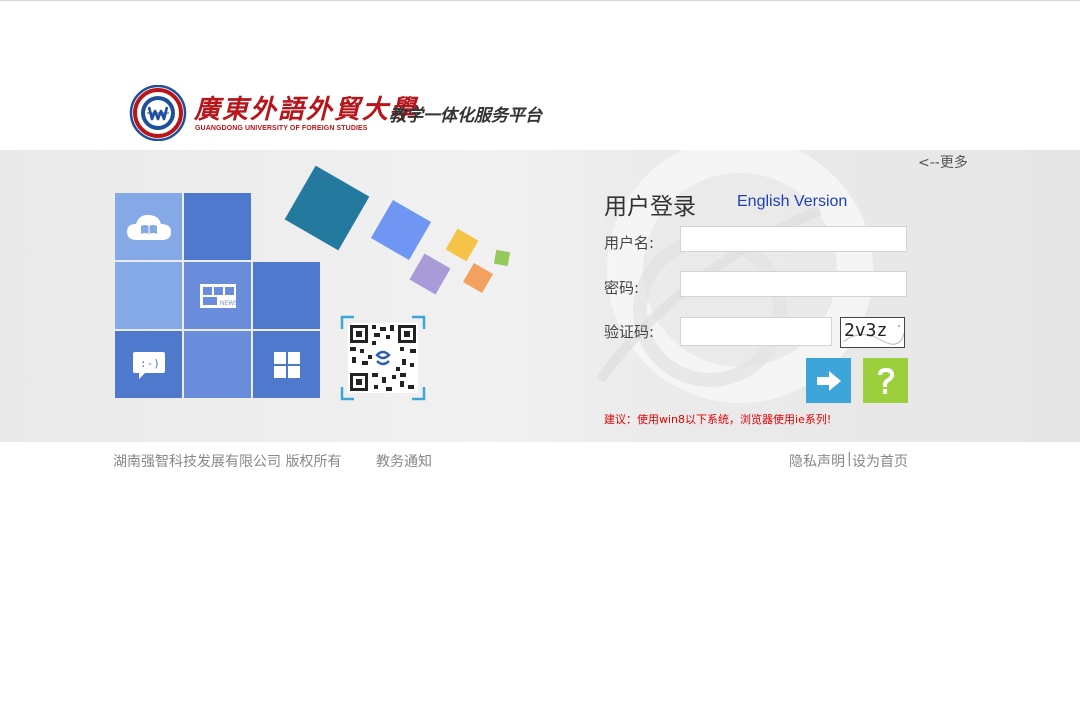  I want to click on decorative-square-yellow, so click(462, 245).